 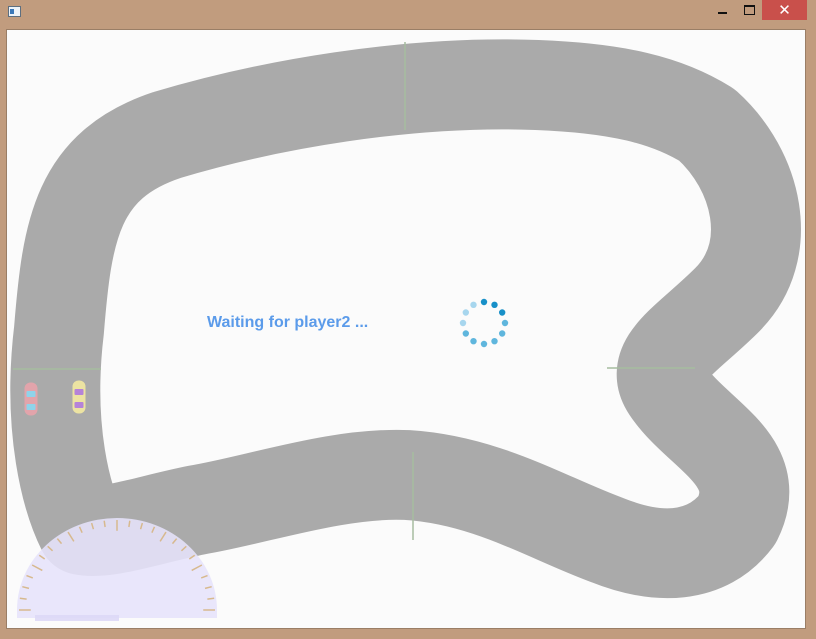 What do you see at coordinates (722, 13) in the screenshot?
I see `minimize-icon` at bounding box center [722, 13].